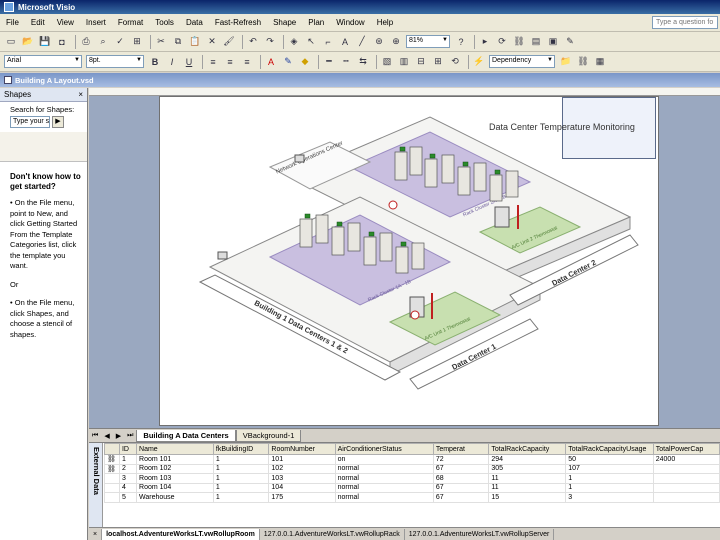  I want to click on tab-vbackground-1: VBackground-1, so click(268, 435).